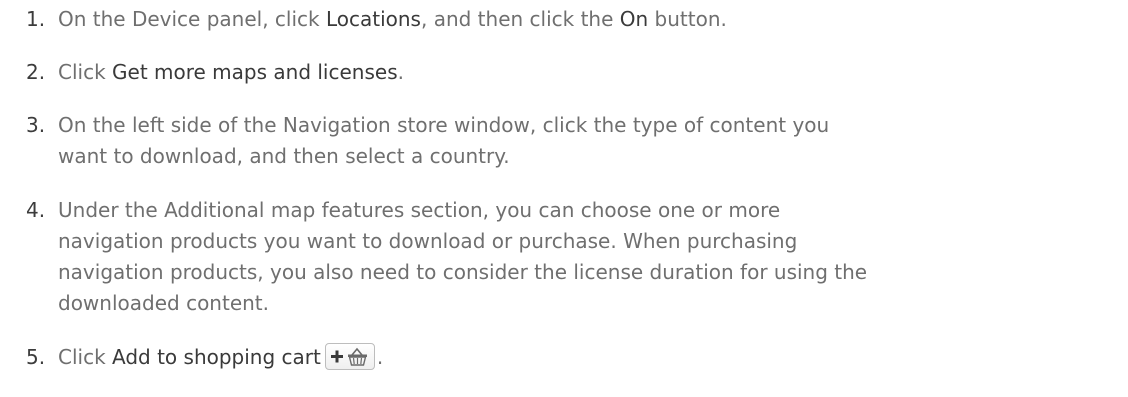  I want to click on ui-term-on: On, so click(634, 19).